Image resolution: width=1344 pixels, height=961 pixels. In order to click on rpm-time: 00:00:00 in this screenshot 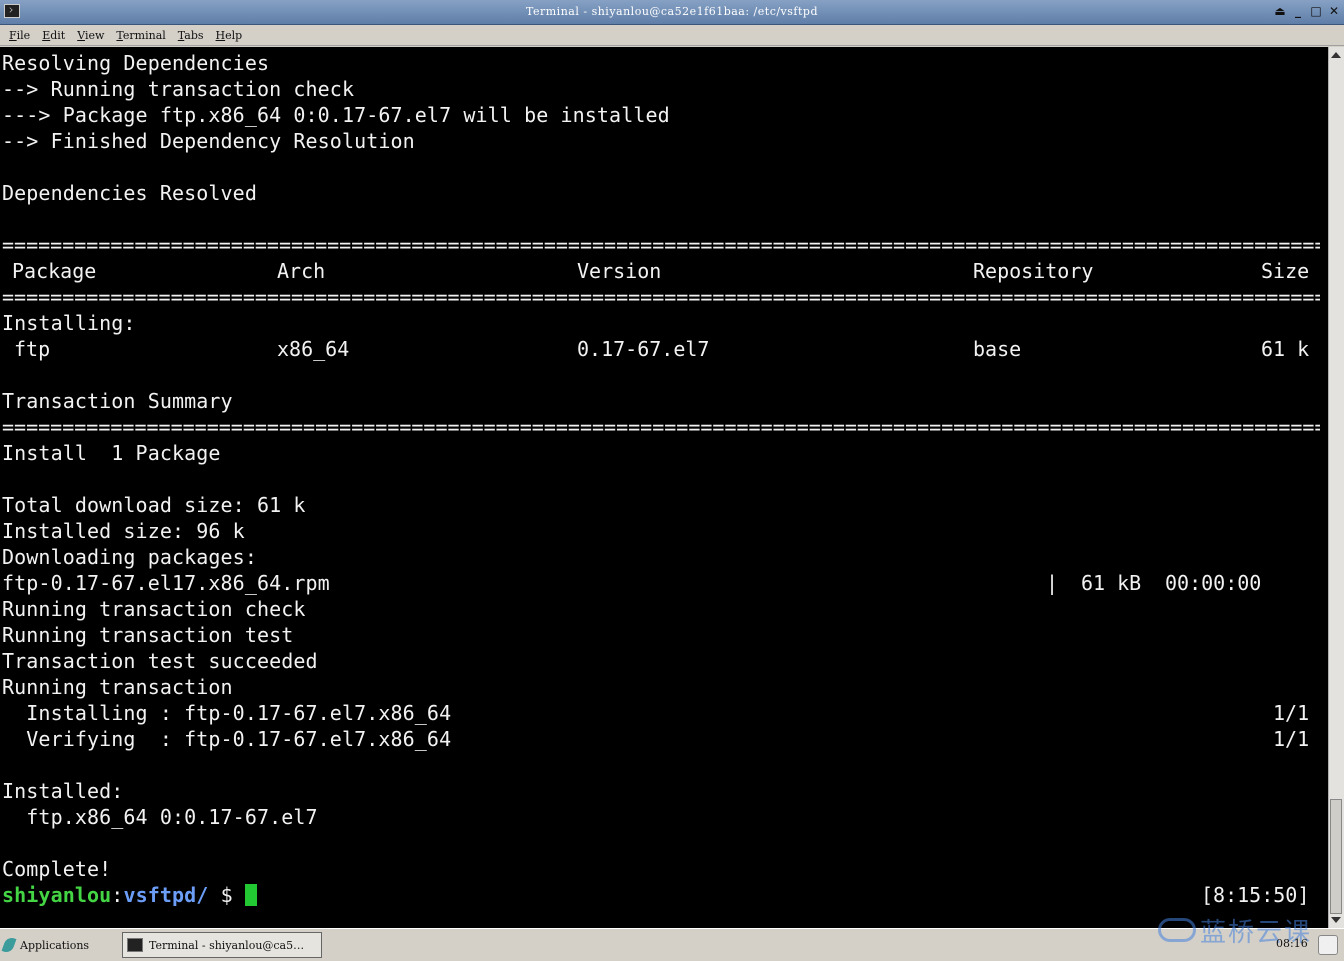, I will do `click(1213, 583)`.